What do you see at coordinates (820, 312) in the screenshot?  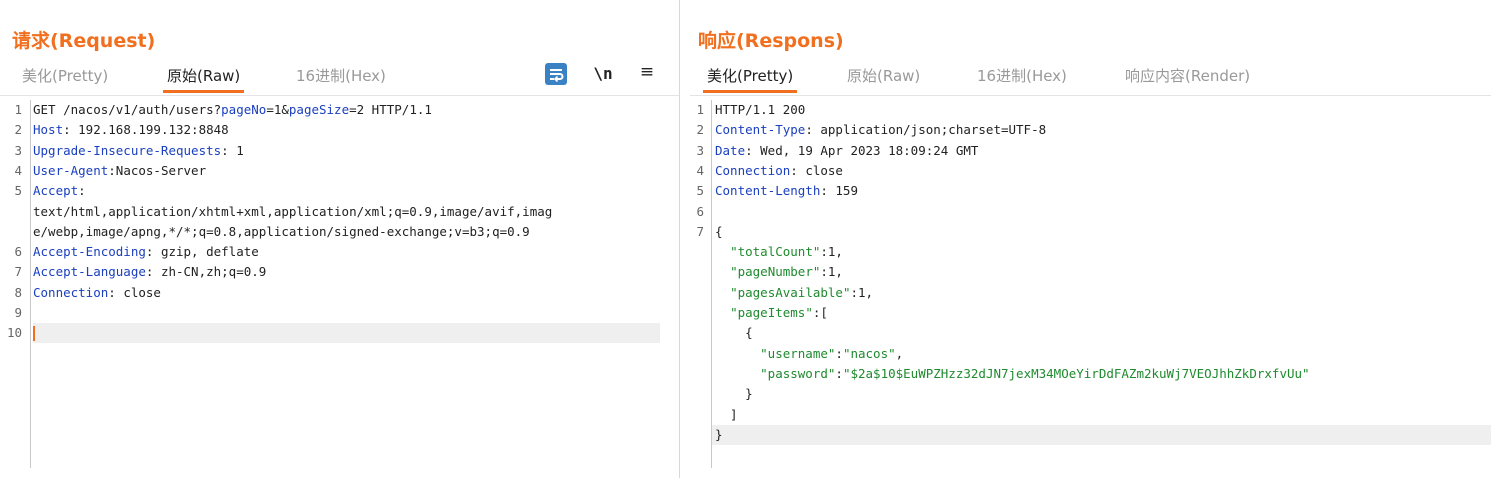 I see `code-token: :[` at bounding box center [820, 312].